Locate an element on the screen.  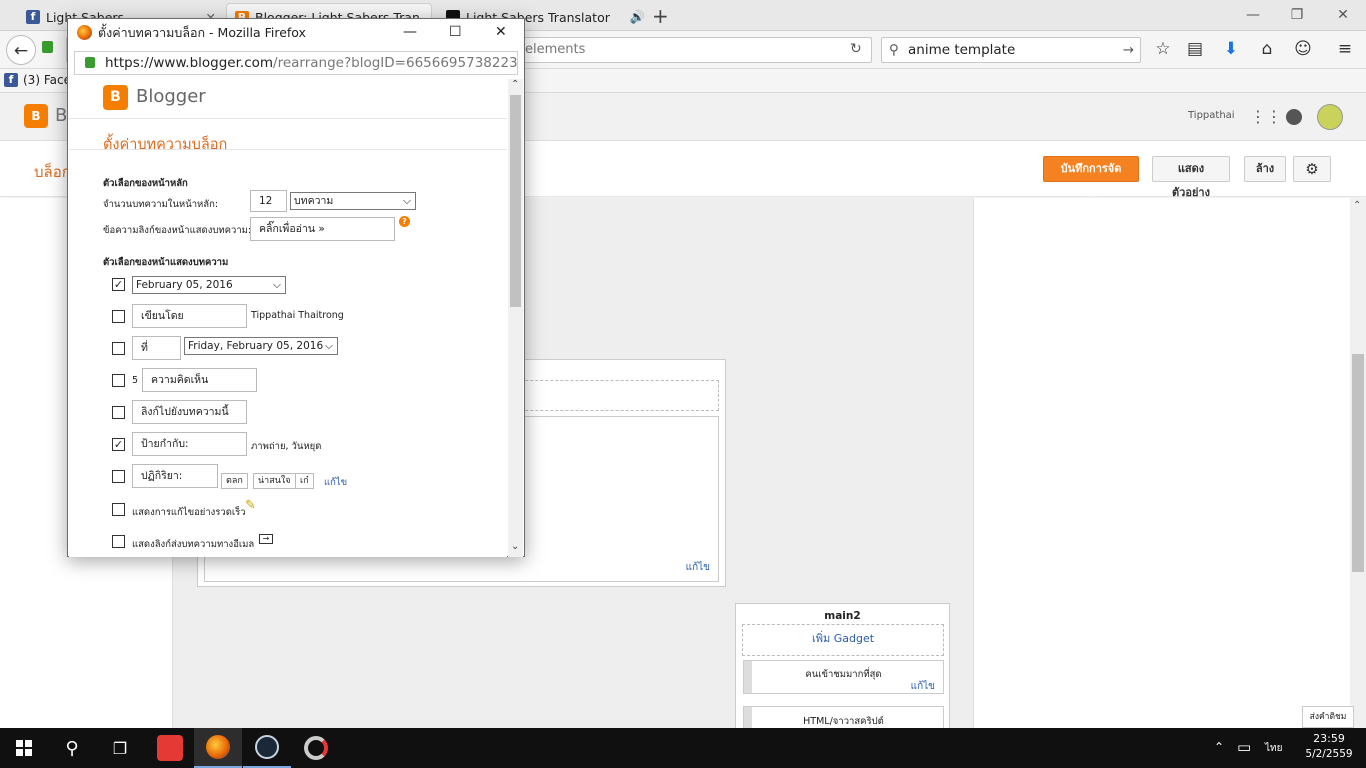
firefox-icon is located at coordinates (84, 32).